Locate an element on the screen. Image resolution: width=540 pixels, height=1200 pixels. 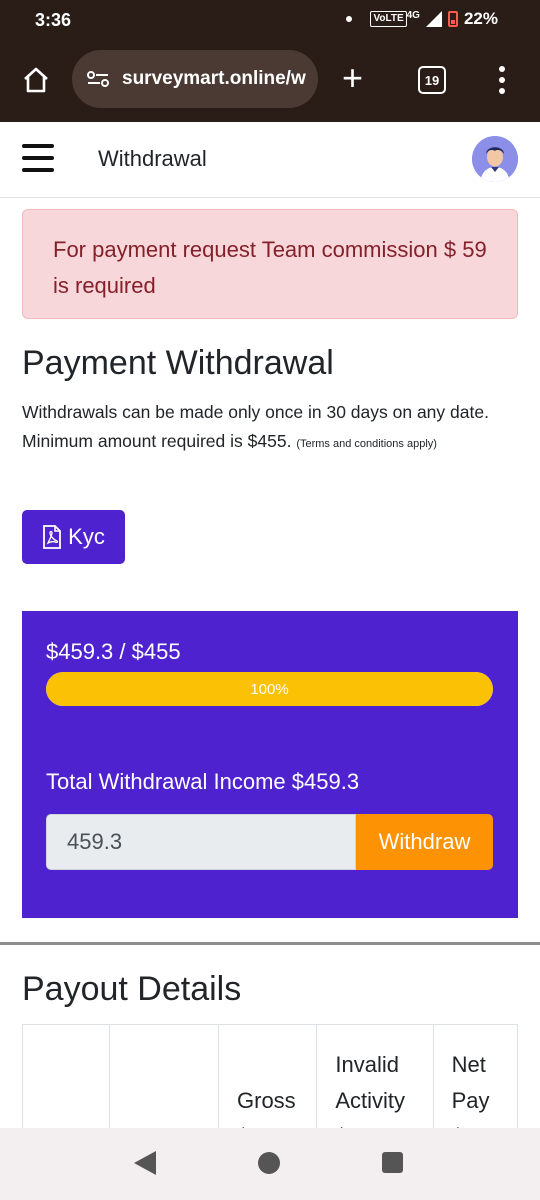
recent-apps-icon is located at coordinates (392, 1162).